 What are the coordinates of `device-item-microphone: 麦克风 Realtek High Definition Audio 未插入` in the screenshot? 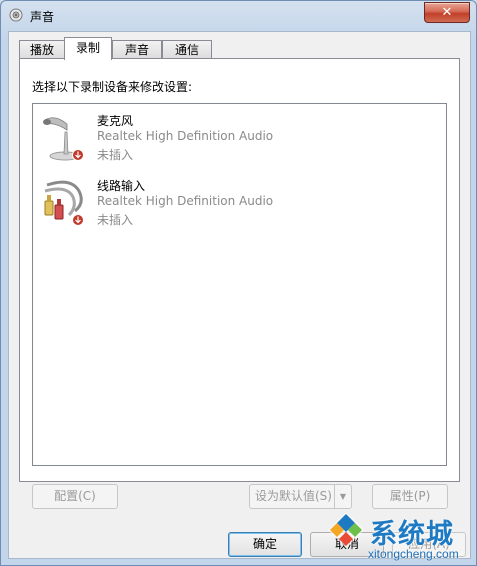 It's located at (235, 139).